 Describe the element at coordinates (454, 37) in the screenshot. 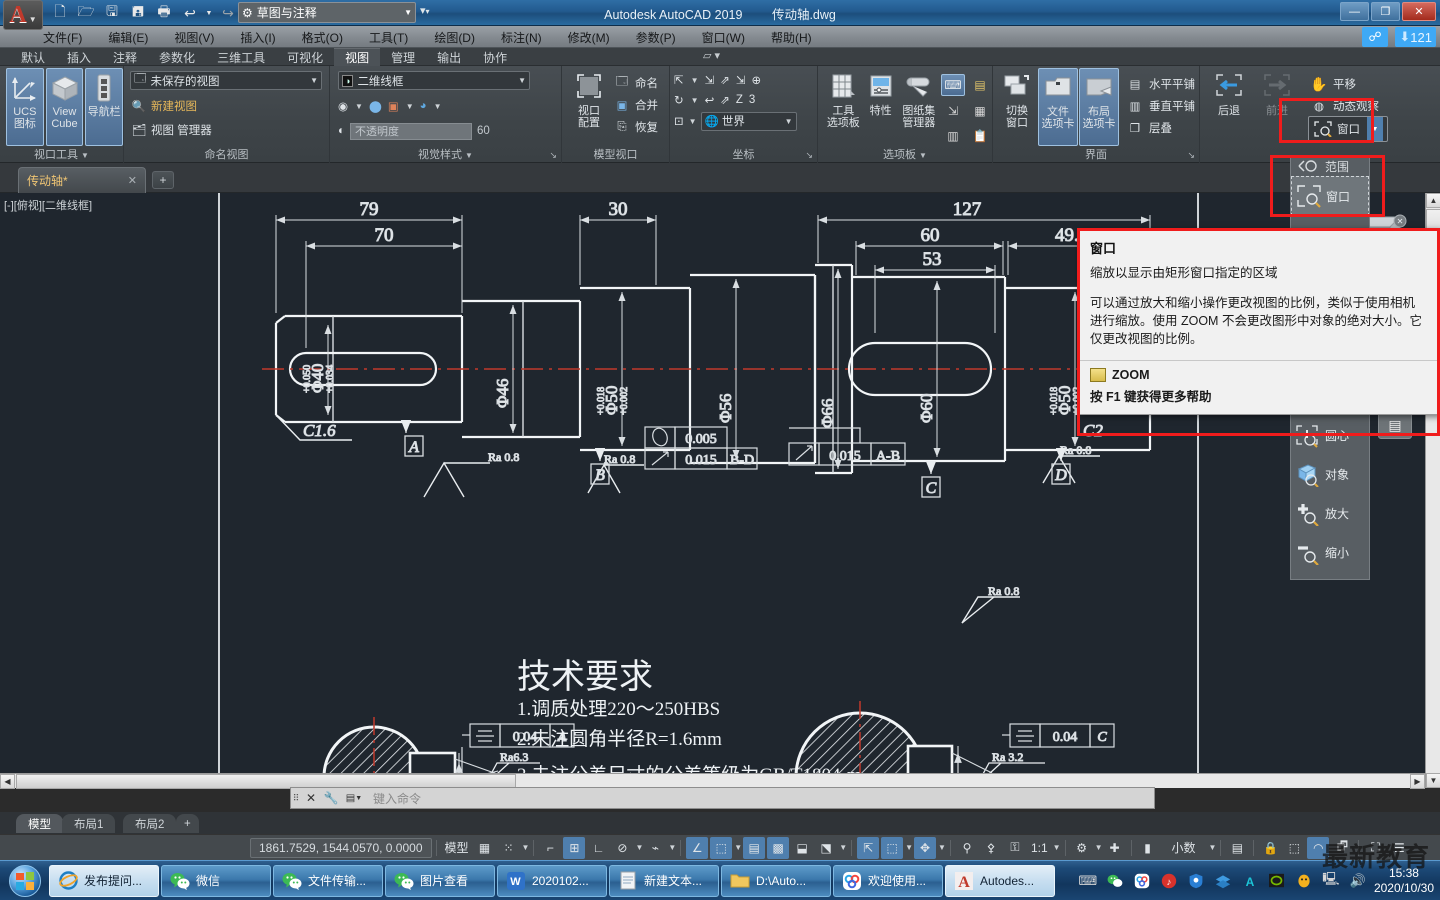

I see `menu-item-draw: 绘图(D)` at that location.